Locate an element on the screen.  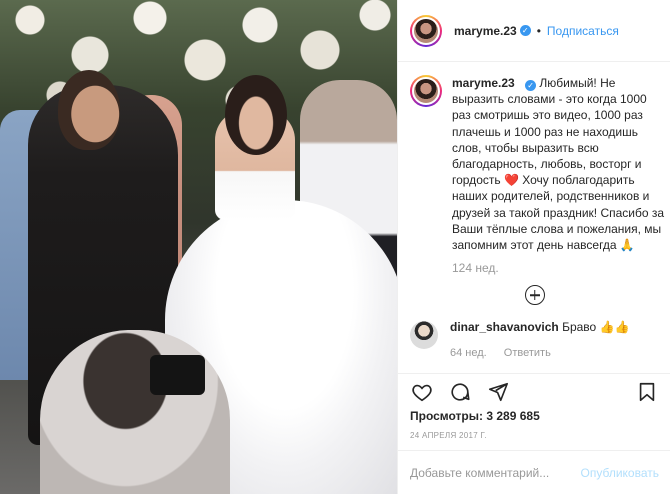
comment-composer: Добавьте комментарий... Опубликовать is located at coordinates (534, 472).